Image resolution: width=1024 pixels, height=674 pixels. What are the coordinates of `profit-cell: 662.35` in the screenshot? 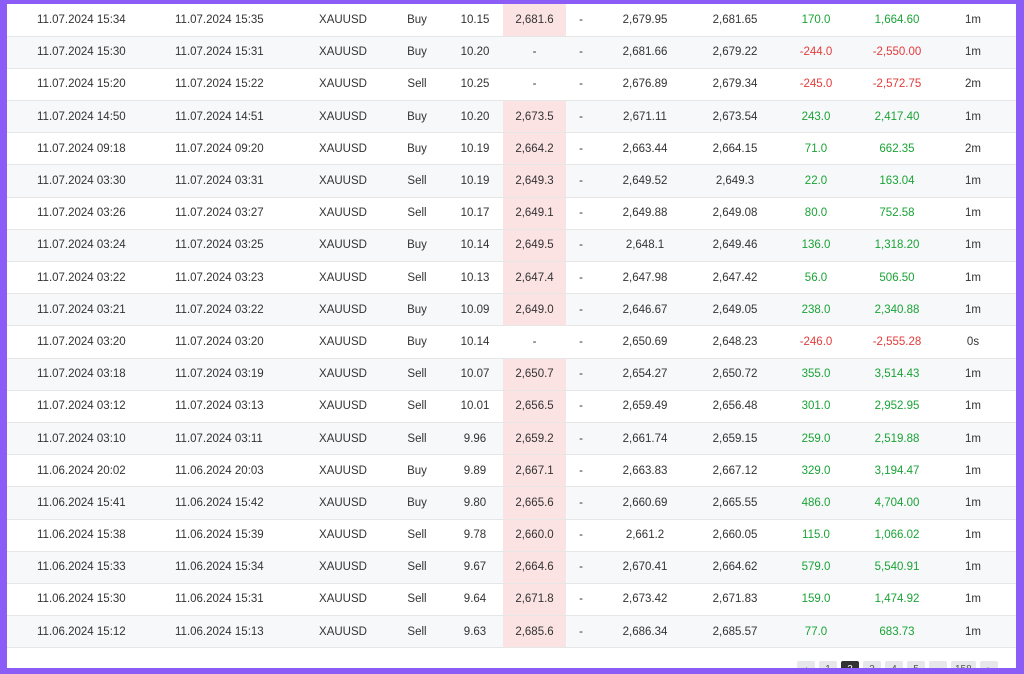 It's located at (897, 149).